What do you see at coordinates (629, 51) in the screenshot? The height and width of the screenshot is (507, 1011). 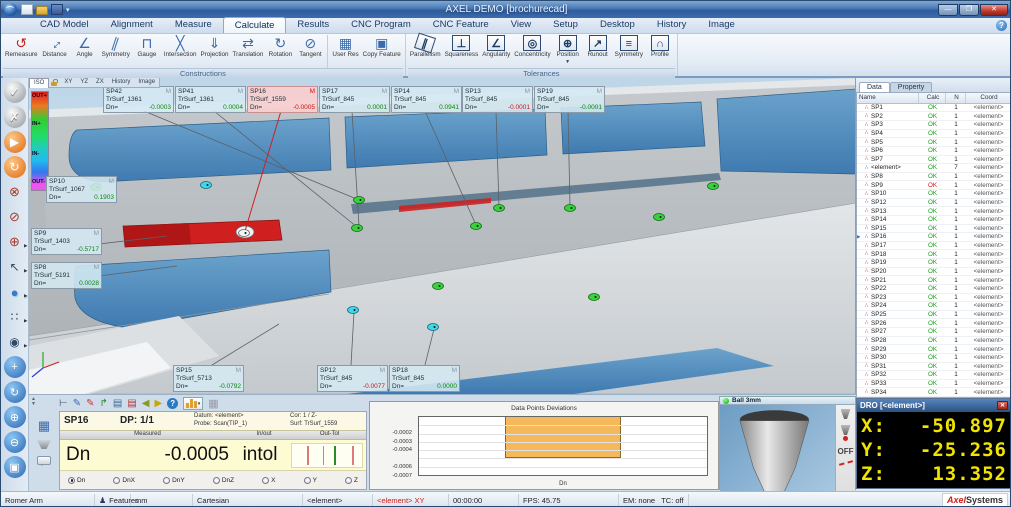 I see `ribbon-button: ≡ Symmetry ▼` at bounding box center [629, 51].